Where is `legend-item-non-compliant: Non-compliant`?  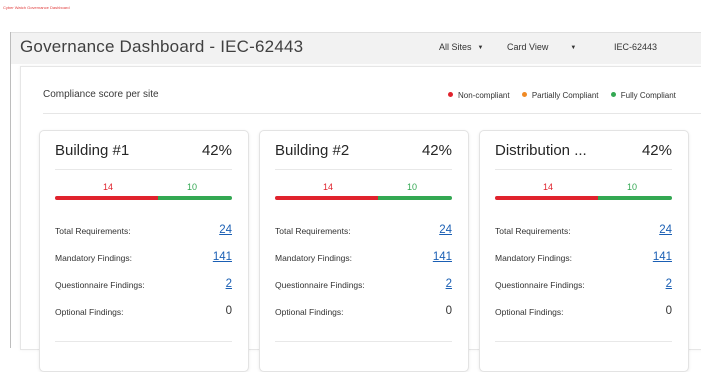
legend-item-non-compliant: Non-compliant is located at coordinates (479, 95).